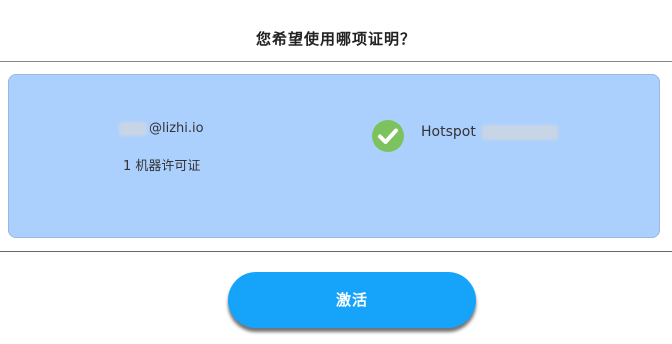 The width and height of the screenshot is (672, 344). I want to click on license-count: 1 机器许可证, so click(162, 166).